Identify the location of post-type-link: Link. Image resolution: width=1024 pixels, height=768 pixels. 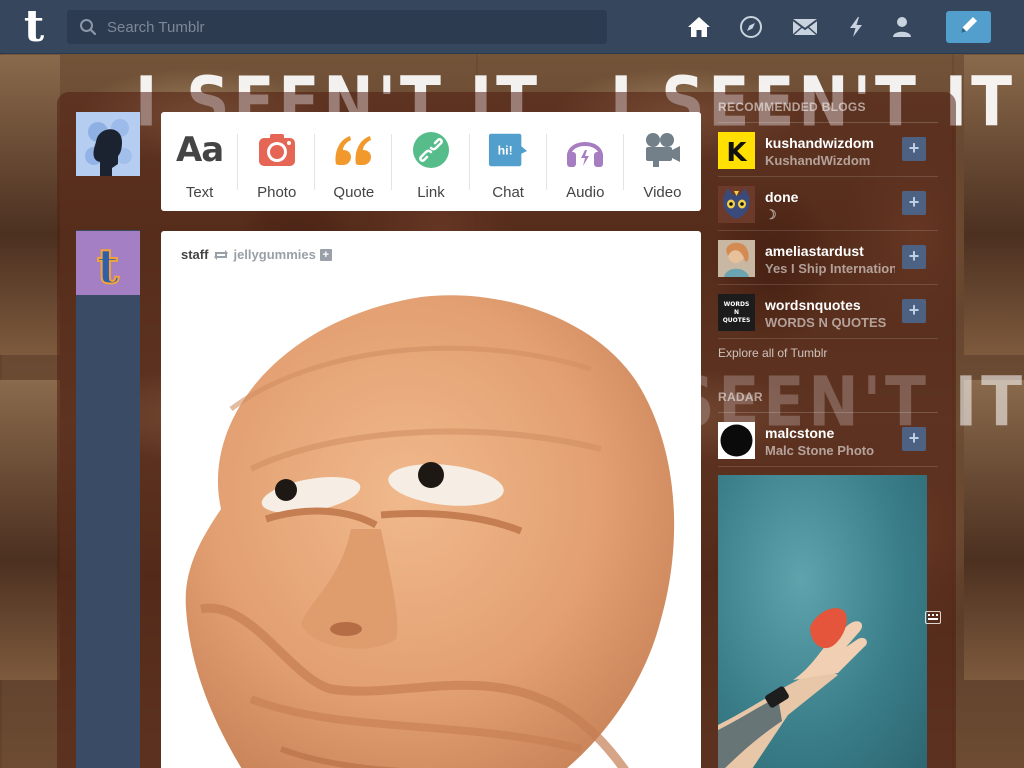
(431, 161).